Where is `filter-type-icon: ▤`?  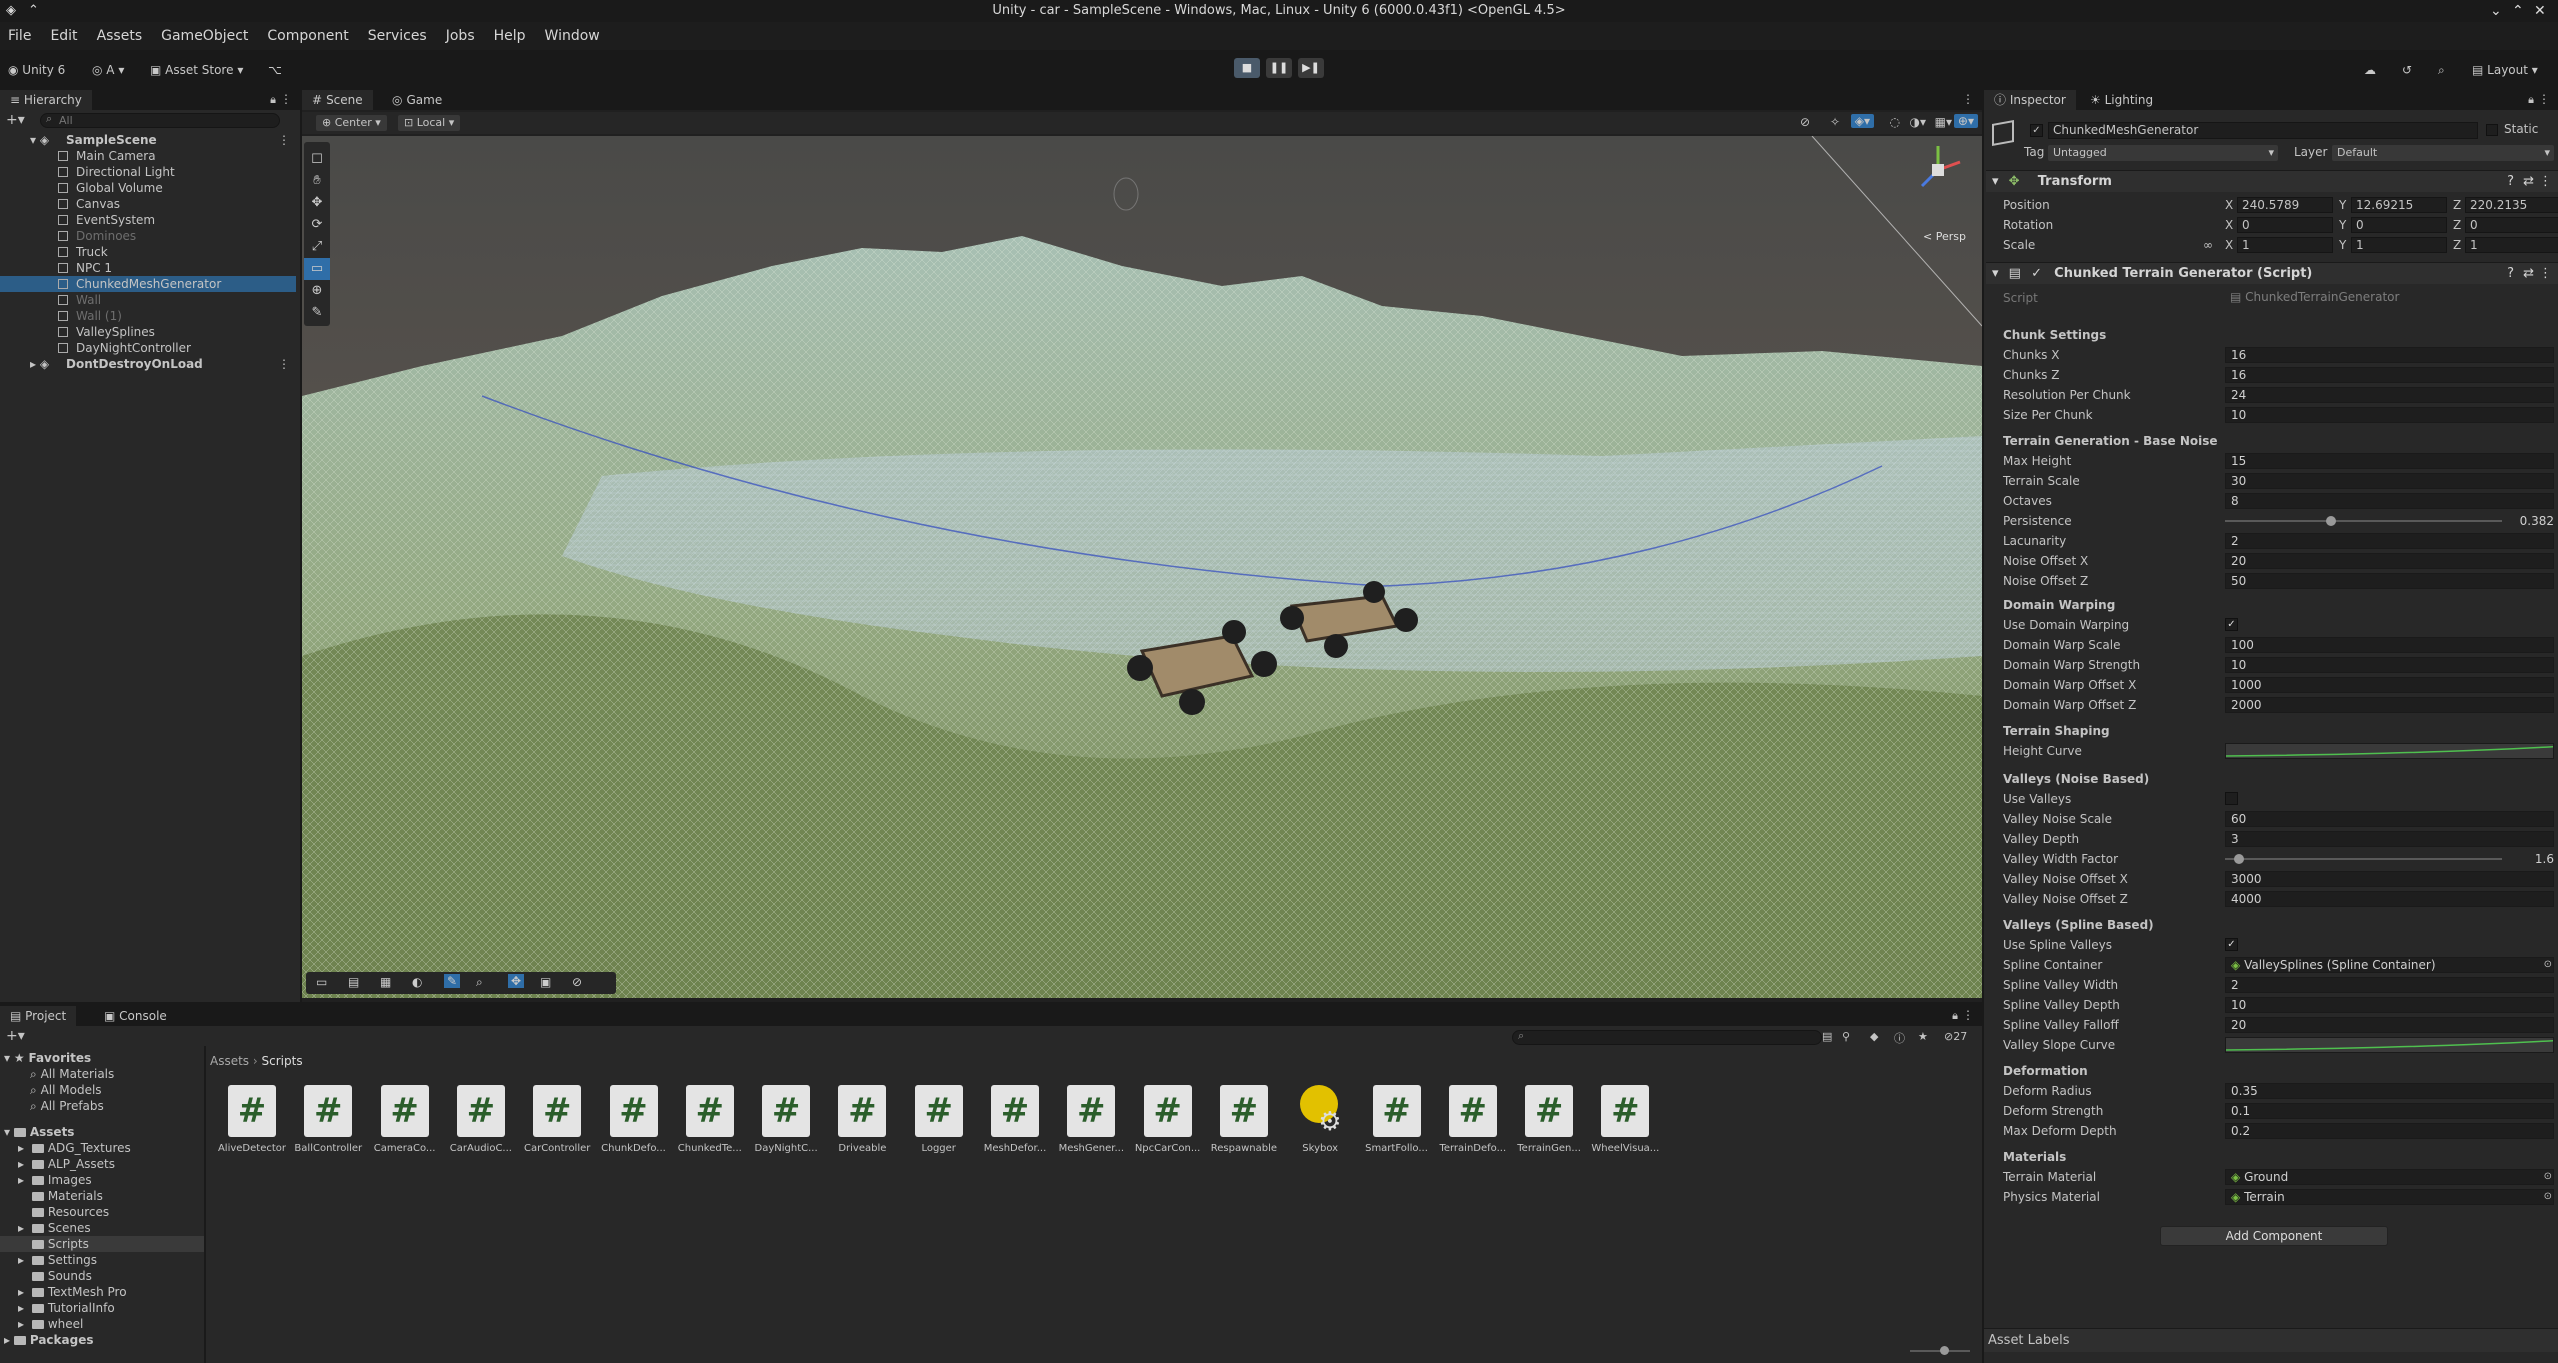 filter-type-icon: ▤ is located at coordinates (1827, 1036).